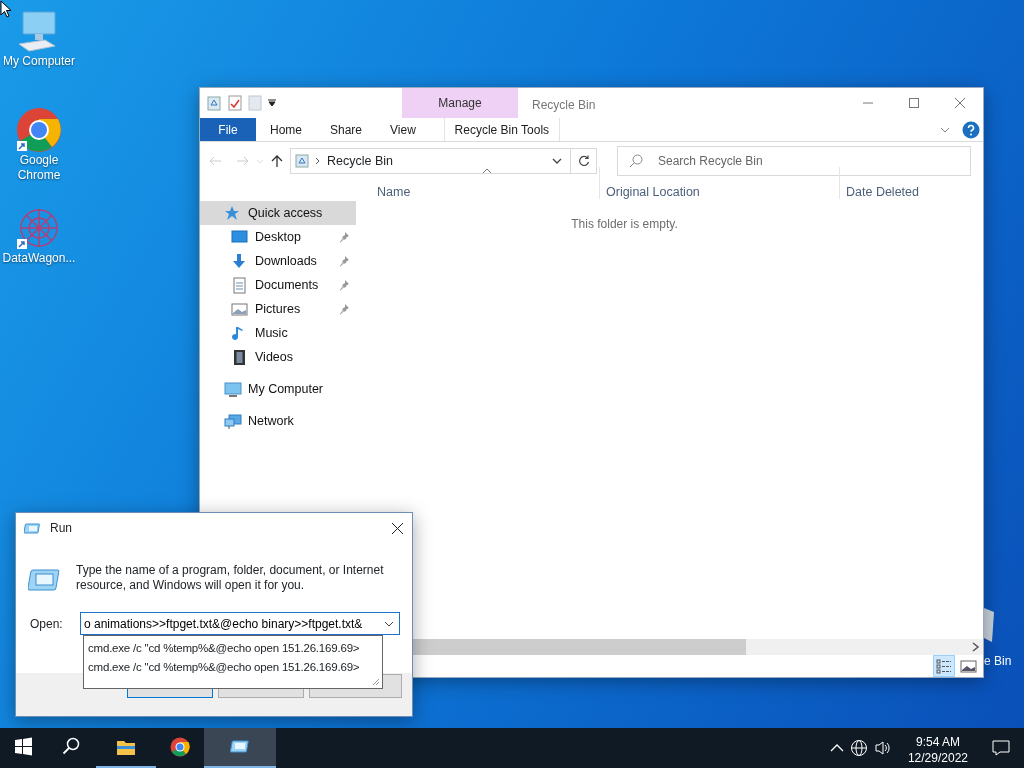 The height and width of the screenshot is (768, 1024). I want to click on up-arrow-icon, so click(277, 161).